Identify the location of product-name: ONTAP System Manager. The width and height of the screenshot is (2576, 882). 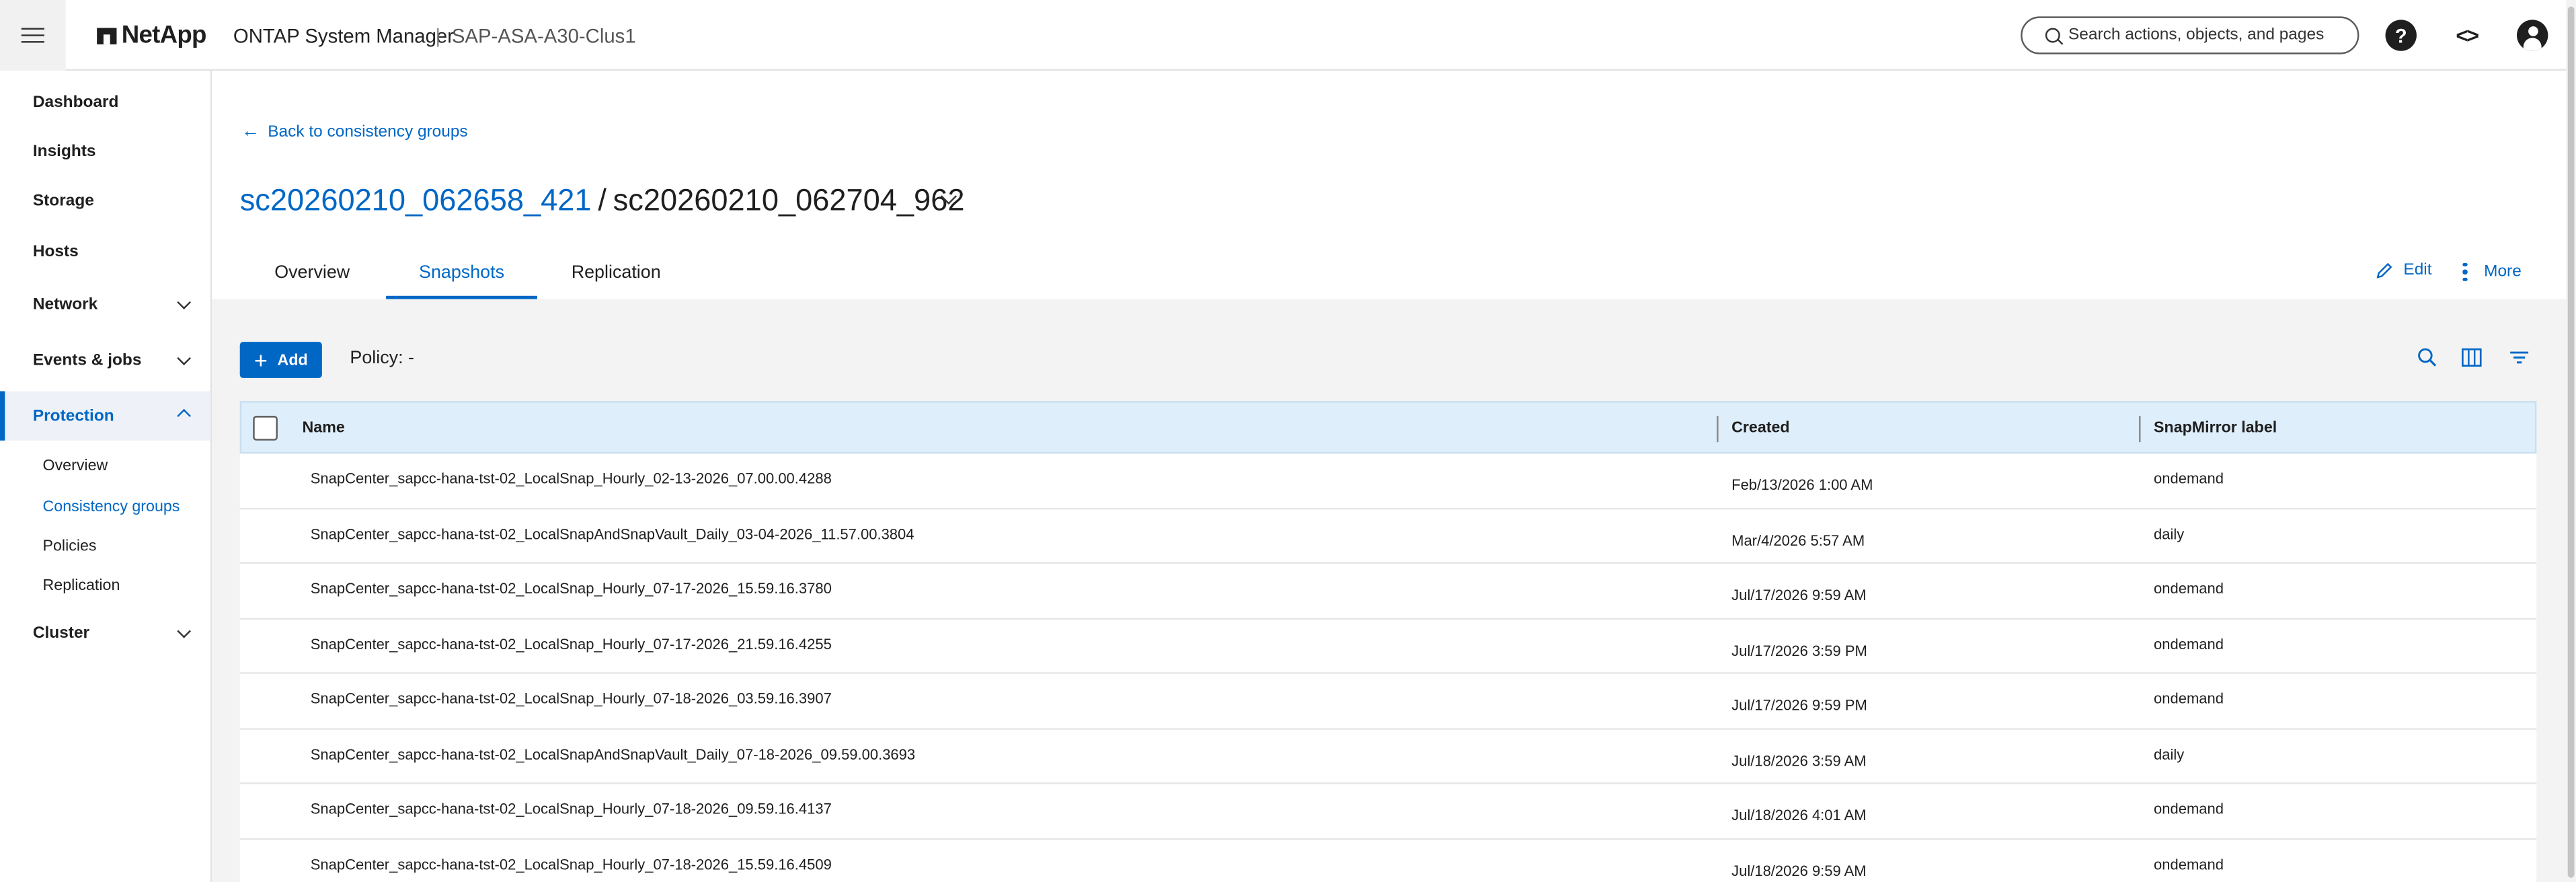
(344, 36).